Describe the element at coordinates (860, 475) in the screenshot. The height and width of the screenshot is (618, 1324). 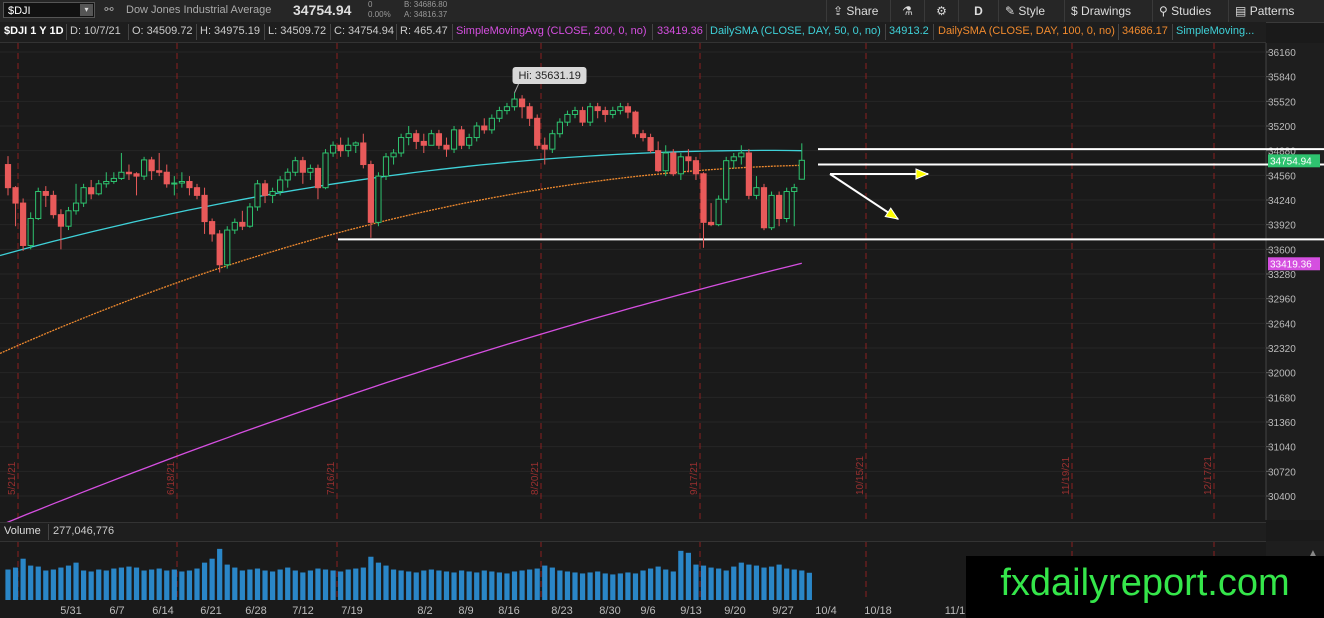
I see `period-marker-label: 10/15/21` at that location.